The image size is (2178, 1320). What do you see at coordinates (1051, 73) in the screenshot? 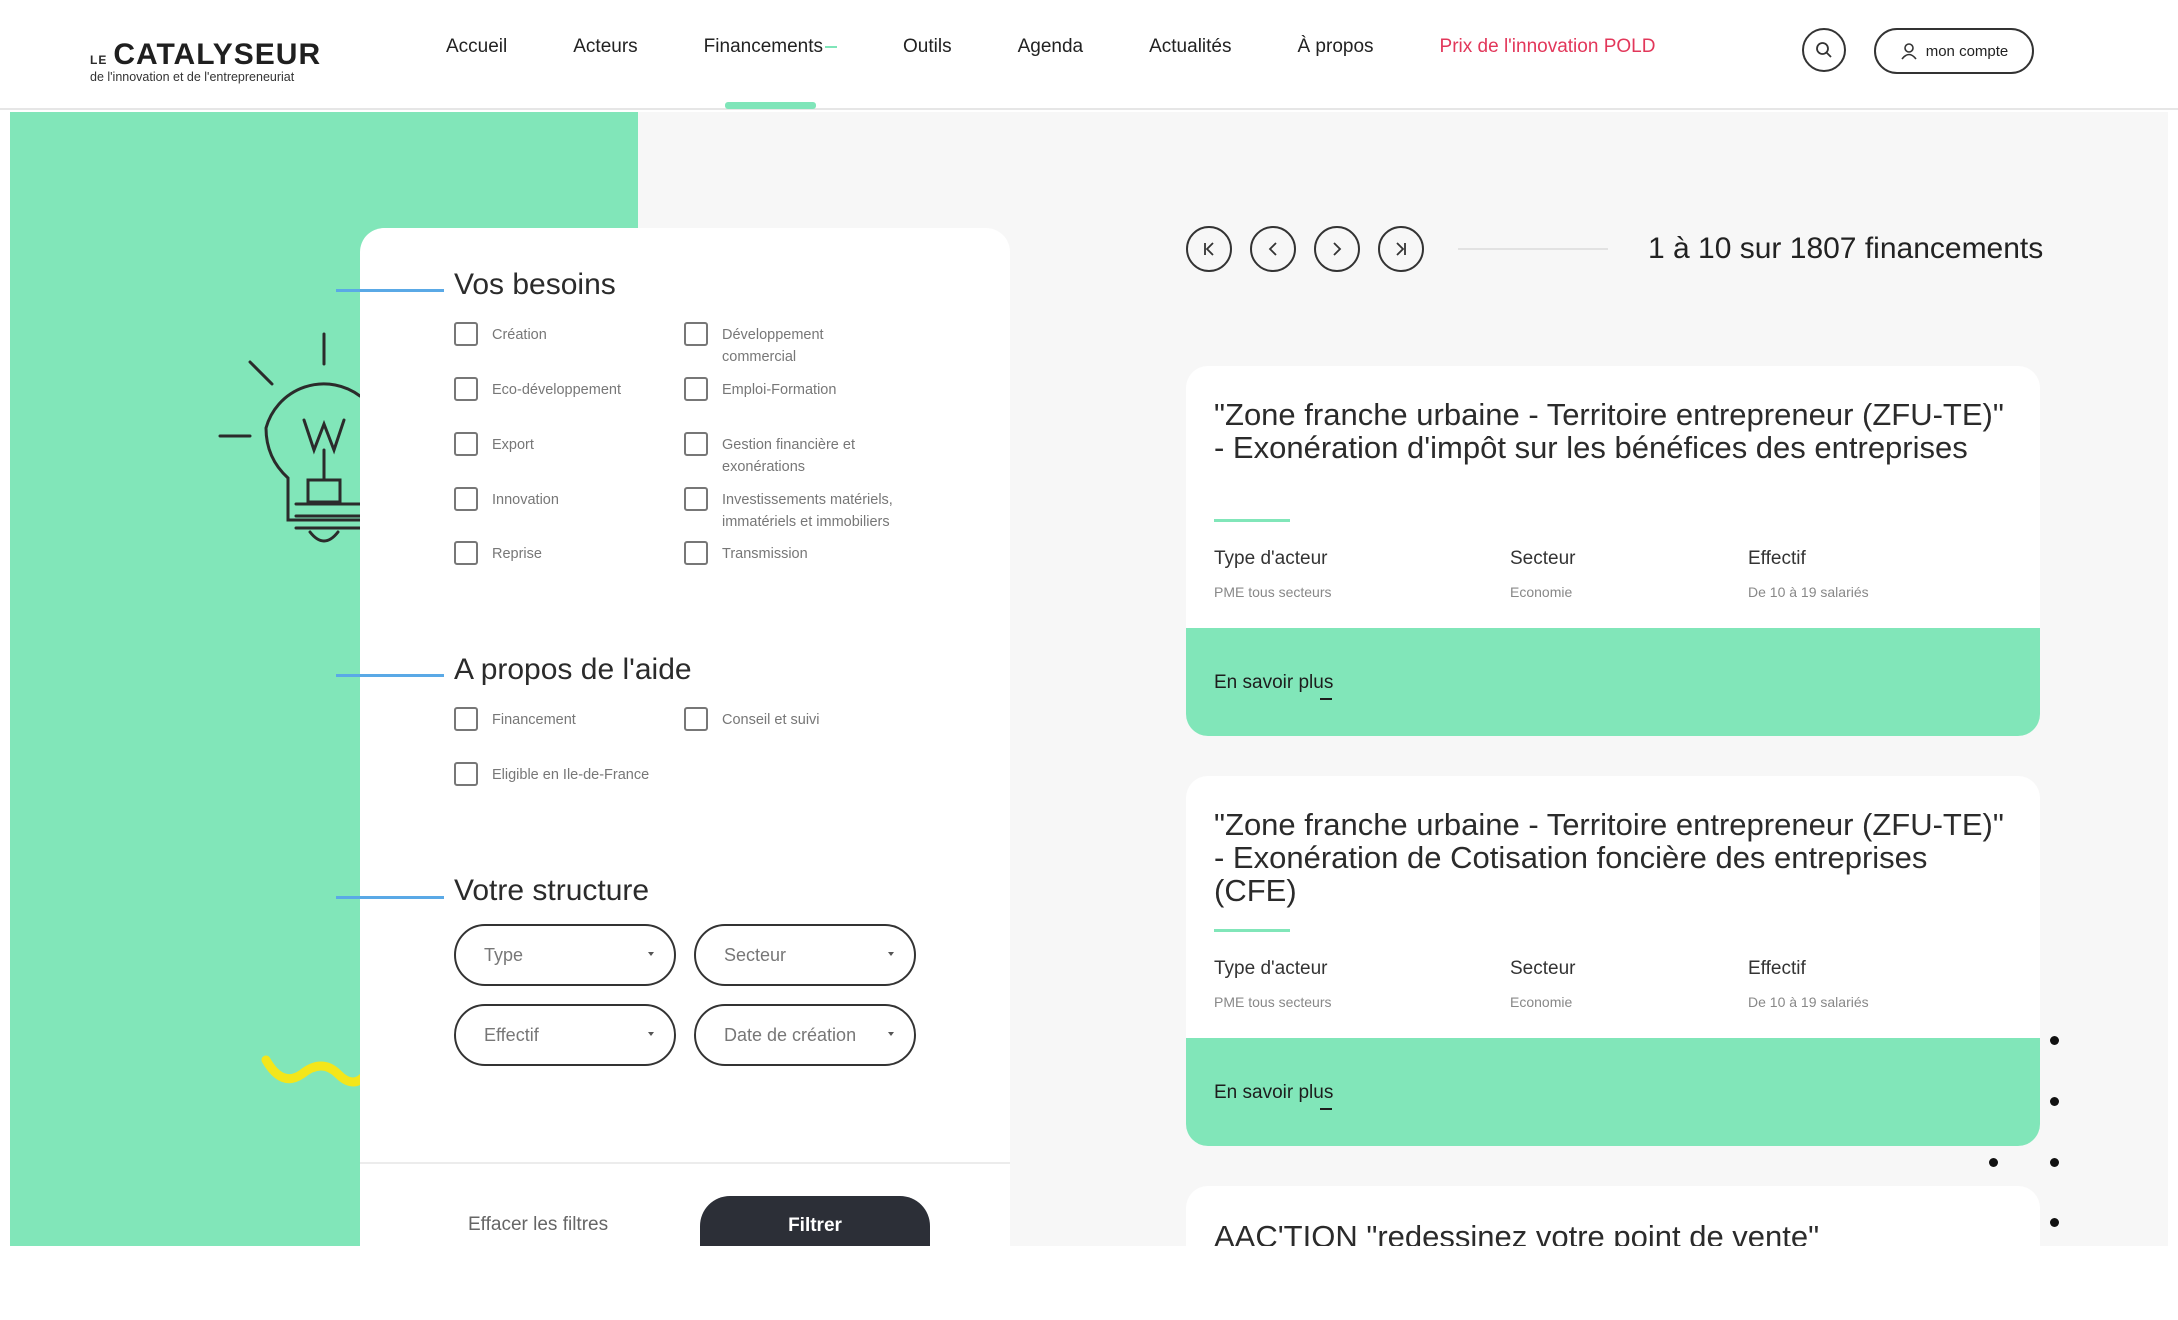
I see `nav-item-agenda: Agenda` at bounding box center [1051, 73].